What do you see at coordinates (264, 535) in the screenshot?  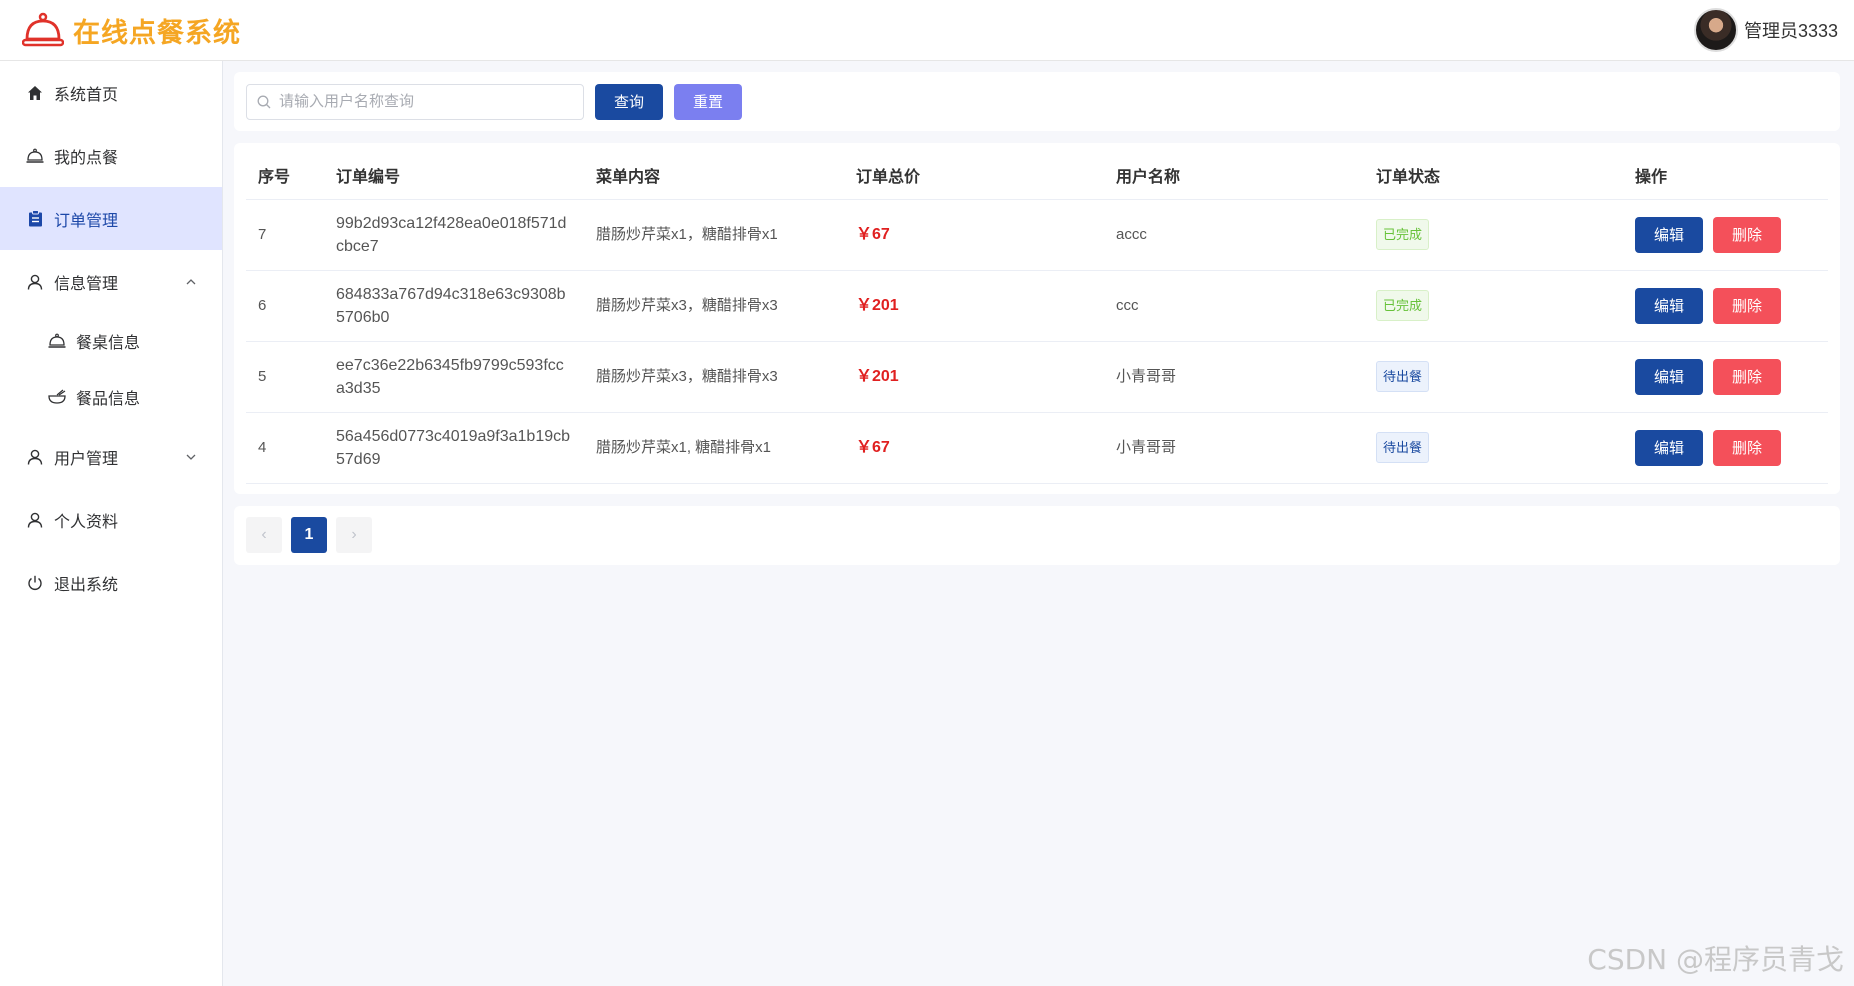 I see `prev-page-button: ‹` at bounding box center [264, 535].